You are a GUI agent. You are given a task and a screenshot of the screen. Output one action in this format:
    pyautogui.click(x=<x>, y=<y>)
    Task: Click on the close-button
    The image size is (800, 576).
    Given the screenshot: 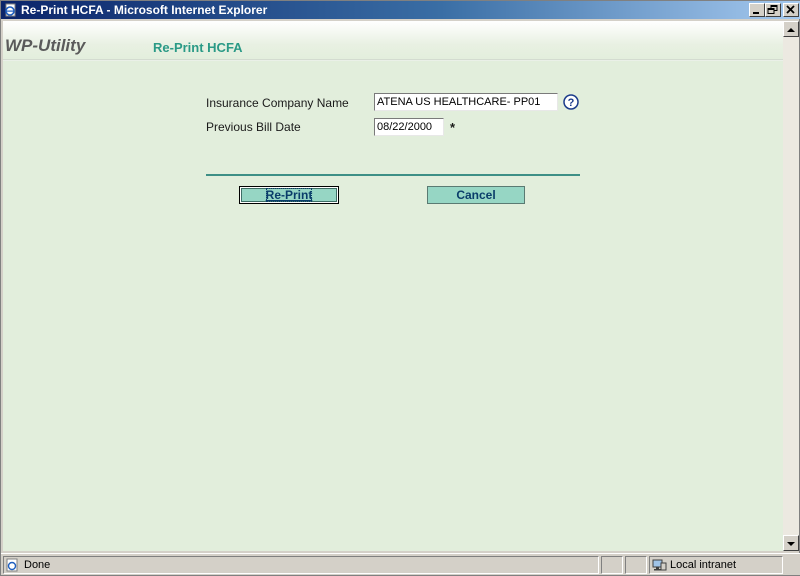 What is the action you would take?
    pyautogui.click(x=791, y=10)
    